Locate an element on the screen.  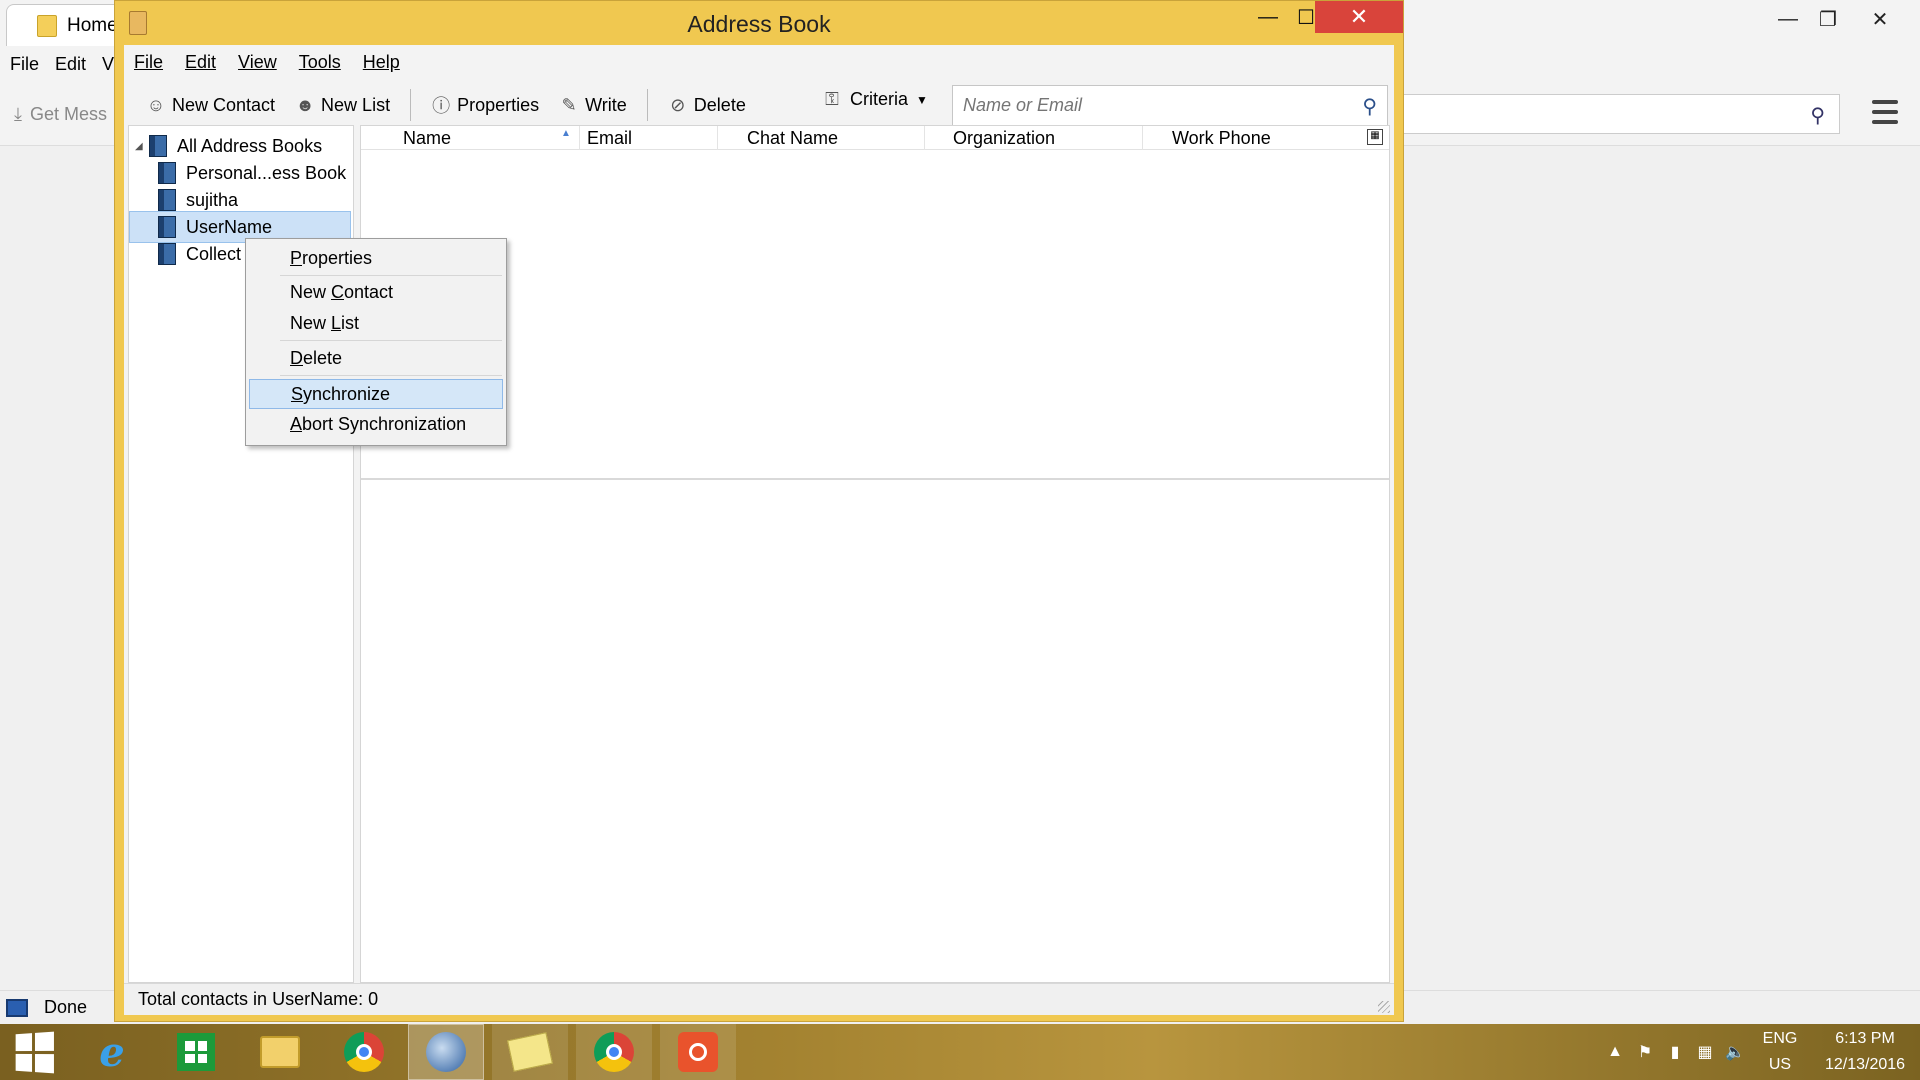
restore-button: ❐ is located at coordinates (1828, 19).